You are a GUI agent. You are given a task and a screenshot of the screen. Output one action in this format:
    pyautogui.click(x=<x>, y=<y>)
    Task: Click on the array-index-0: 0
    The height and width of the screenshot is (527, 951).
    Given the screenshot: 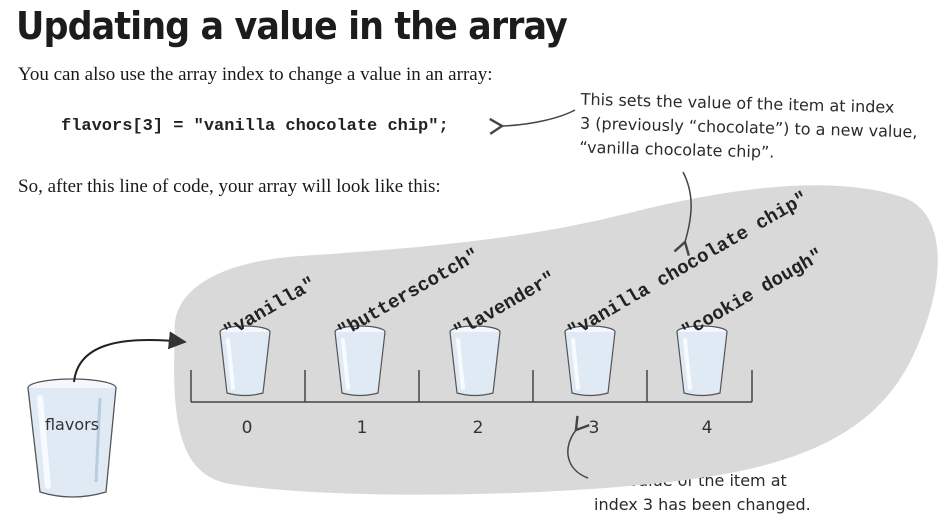 What is the action you would take?
    pyautogui.click(x=247, y=428)
    